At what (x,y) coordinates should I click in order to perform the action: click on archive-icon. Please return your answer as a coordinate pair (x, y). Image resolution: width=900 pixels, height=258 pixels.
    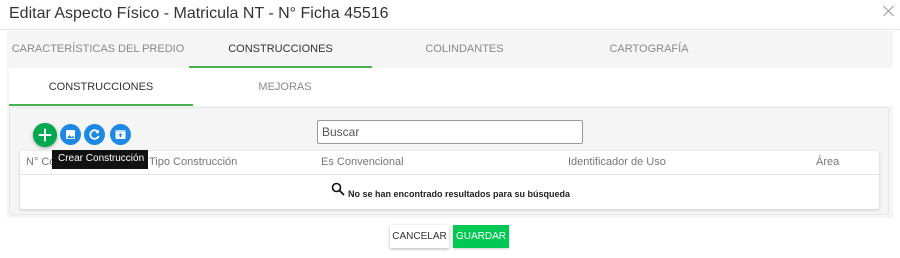
    Looking at the image, I should click on (120, 134).